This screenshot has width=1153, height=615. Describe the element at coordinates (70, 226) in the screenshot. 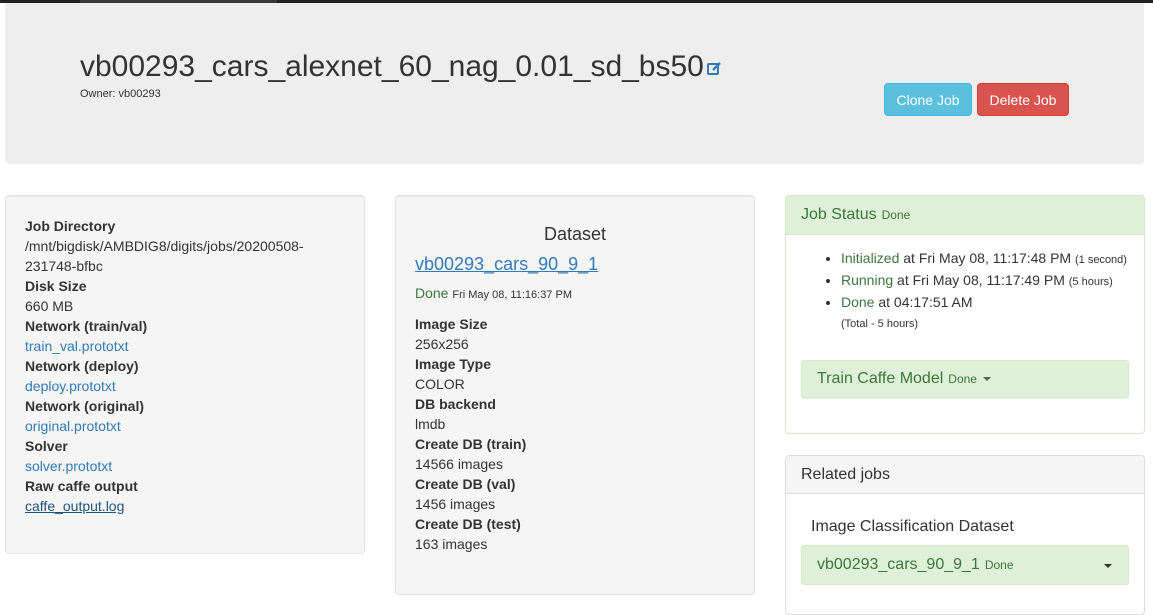

I see `job-directory-label: Job Directory` at that location.